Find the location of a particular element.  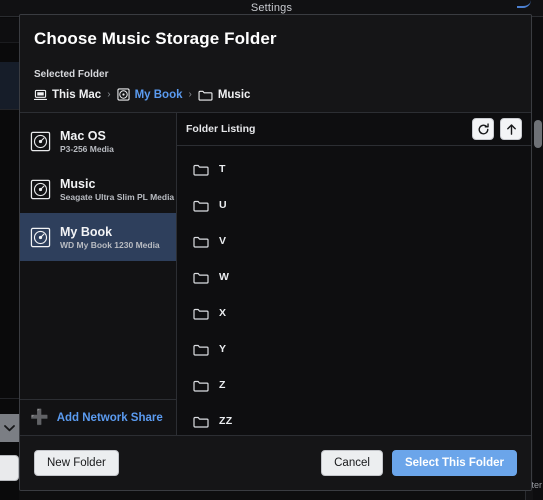

folder-listing-actions is located at coordinates (497, 129).